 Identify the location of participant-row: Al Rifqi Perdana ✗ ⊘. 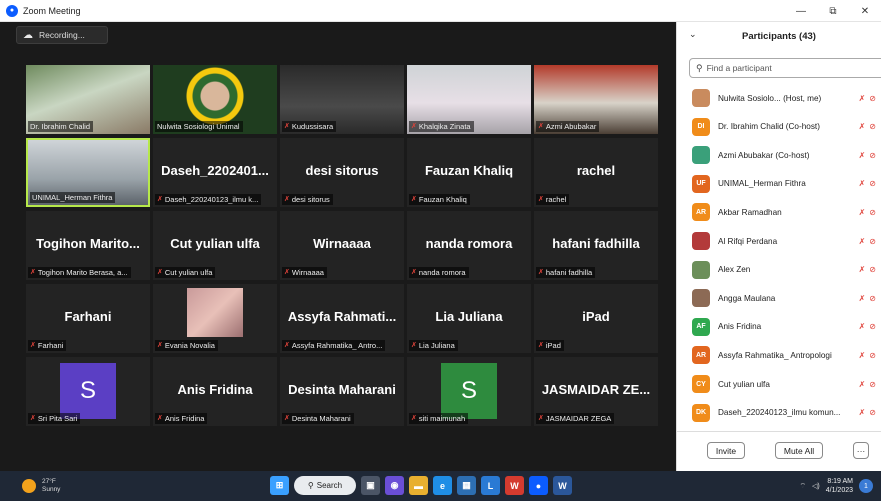
(779, 241).